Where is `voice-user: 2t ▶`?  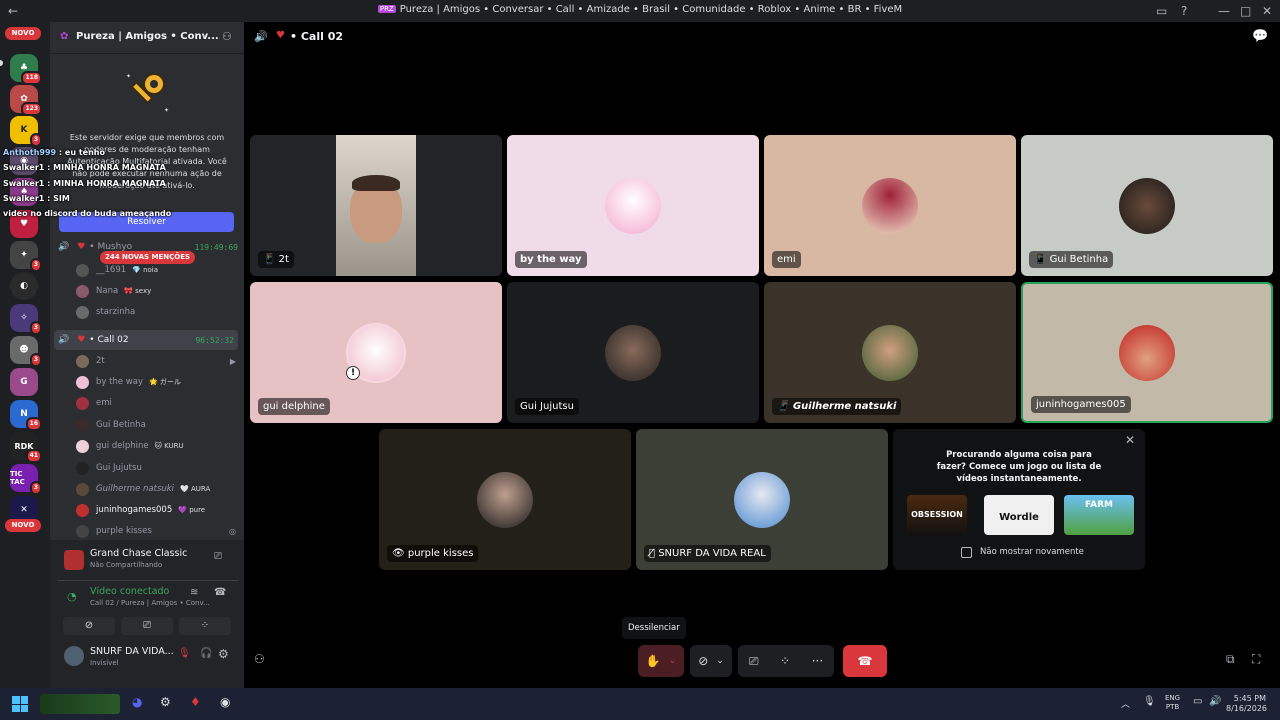
voice-user: 2t ▶ is located at coordinates (156, 361).